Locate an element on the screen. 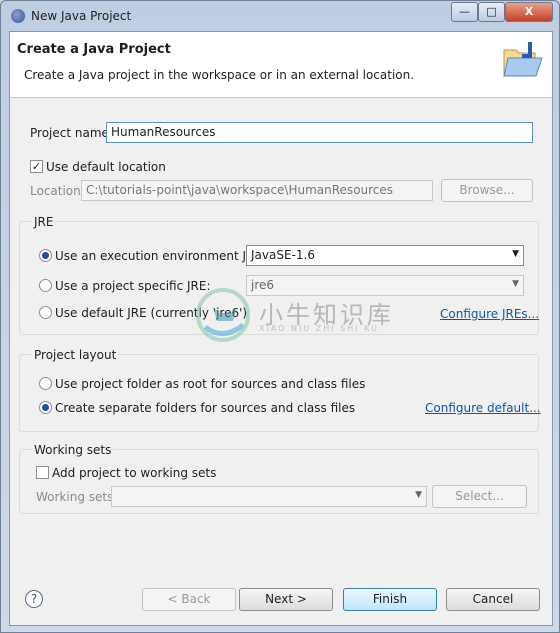  java-folder-icon is located at coordinates (523, 59).